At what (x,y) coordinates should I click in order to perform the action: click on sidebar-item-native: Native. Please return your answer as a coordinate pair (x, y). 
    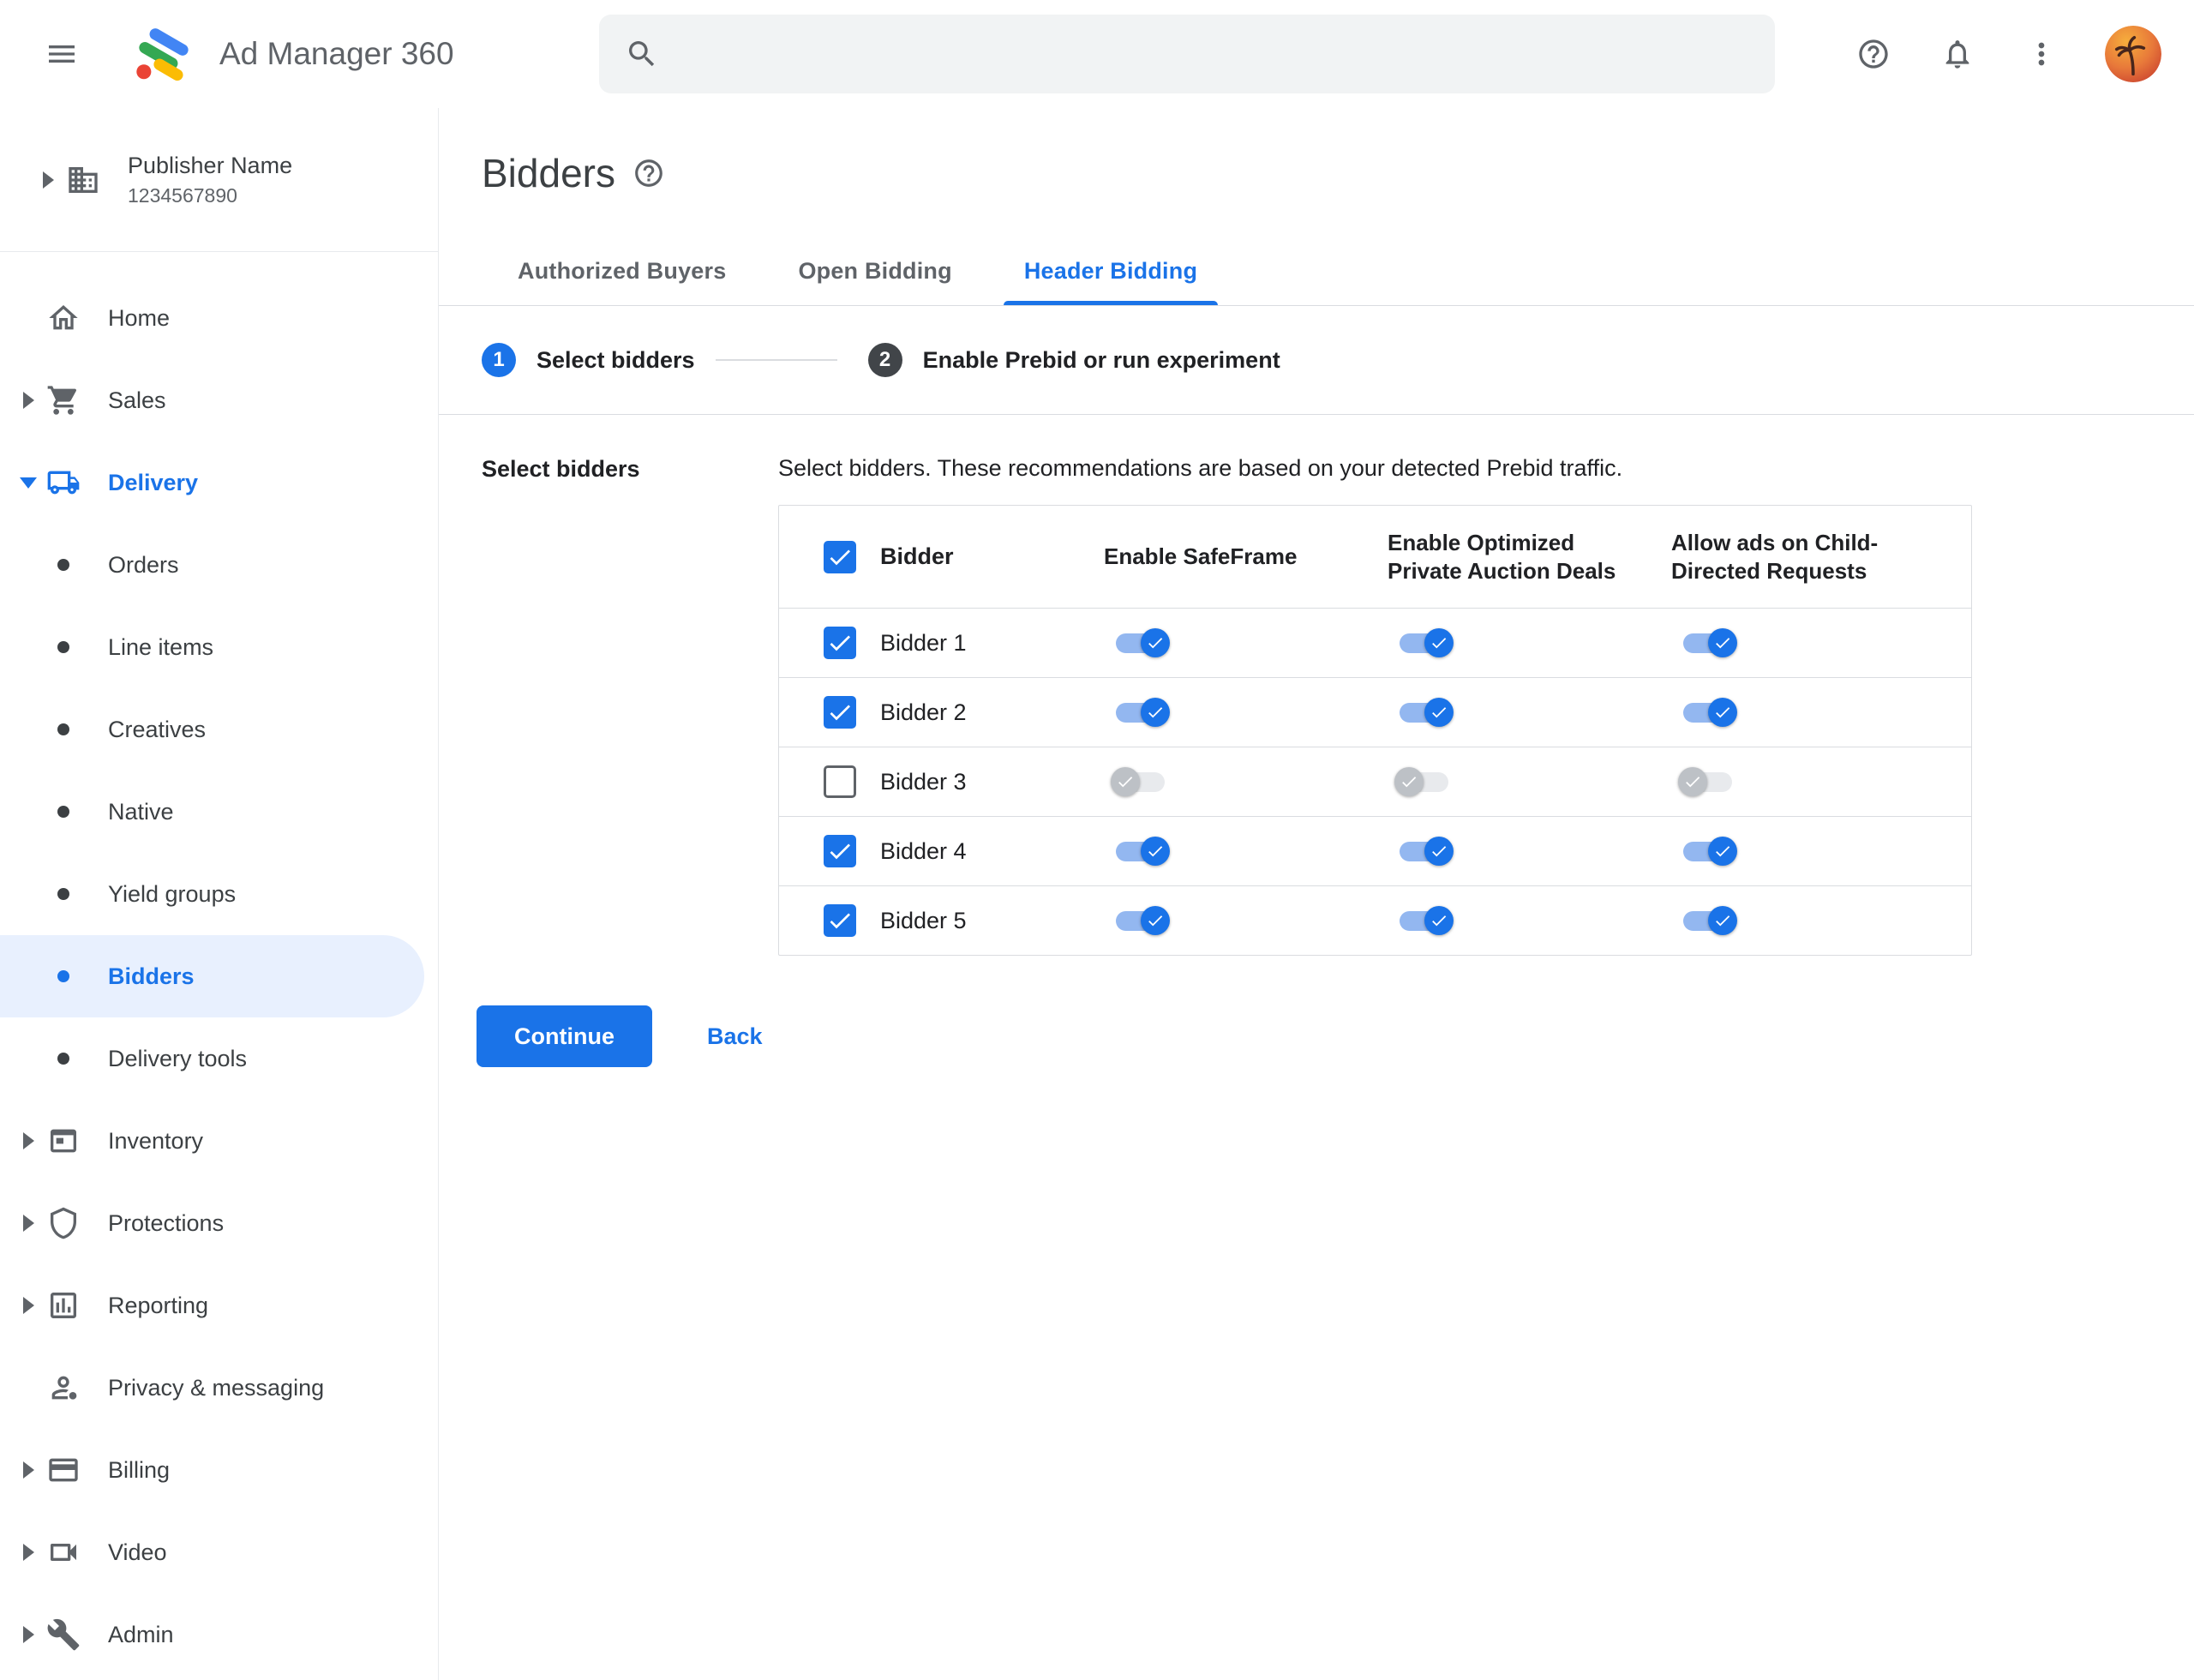
    Looking at the image, I should click on (219, 812).